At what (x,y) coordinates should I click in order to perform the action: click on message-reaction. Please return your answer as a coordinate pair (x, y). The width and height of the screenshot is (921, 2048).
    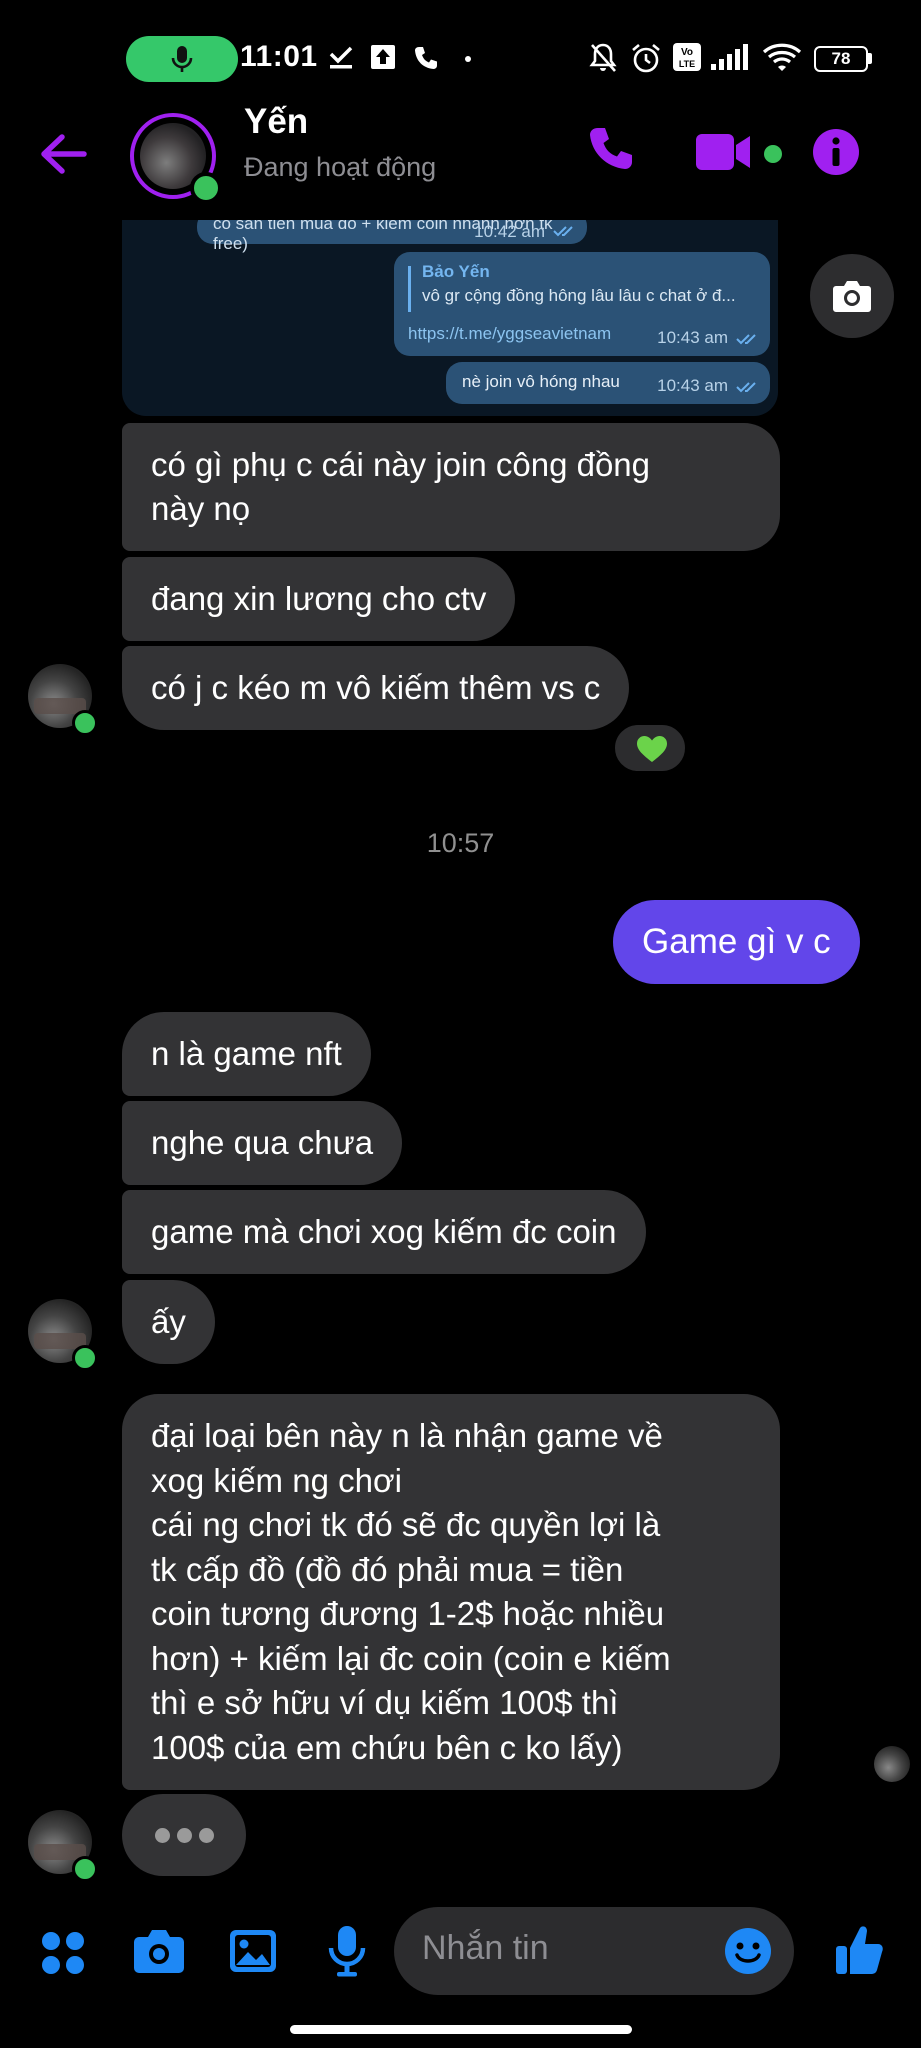
    Looking at the image, I should click on (650, 748).